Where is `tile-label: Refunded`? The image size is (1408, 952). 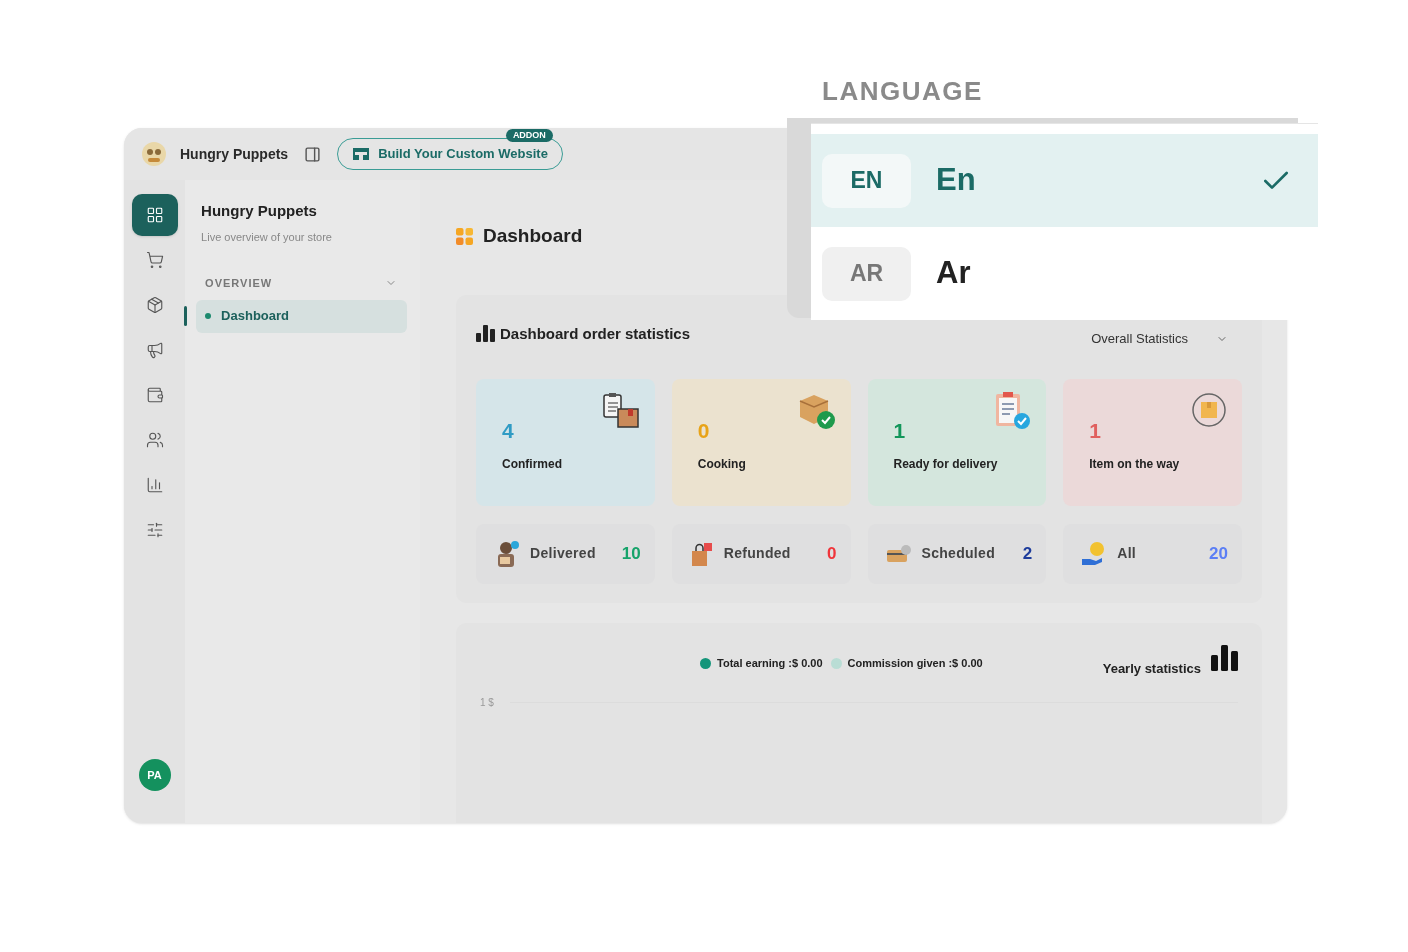
tile-label: Refunded is located at coordinates (757, 553).